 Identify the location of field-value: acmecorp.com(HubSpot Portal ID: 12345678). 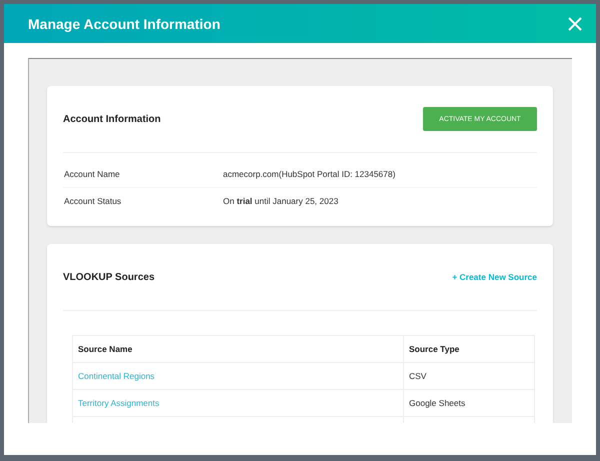
(309, 174).